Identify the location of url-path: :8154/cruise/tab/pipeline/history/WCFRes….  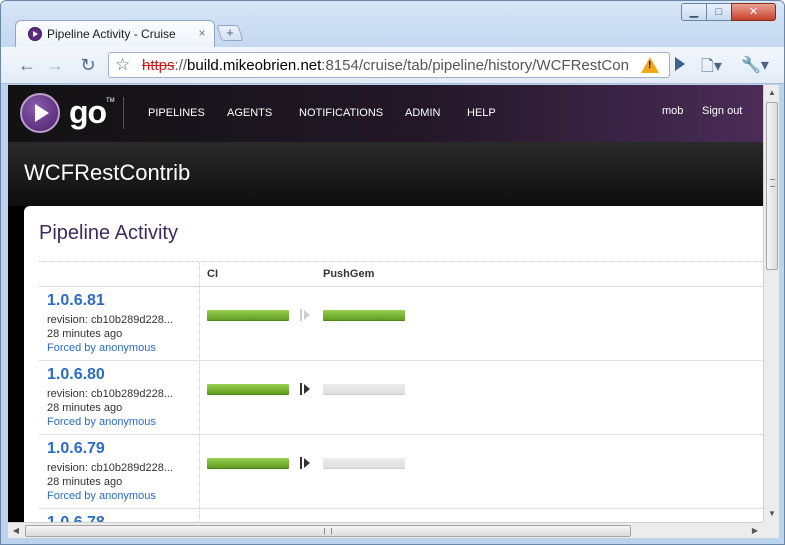
(475, 65).